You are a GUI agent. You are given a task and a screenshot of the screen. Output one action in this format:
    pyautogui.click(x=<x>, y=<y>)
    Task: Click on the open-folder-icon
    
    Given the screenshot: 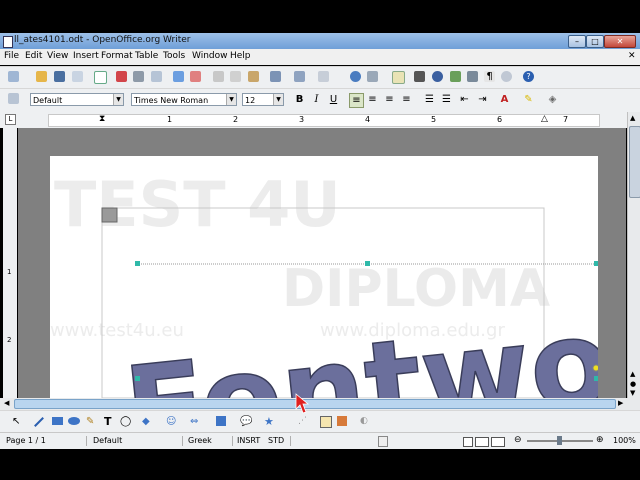 What is the action you would take?
    pyautogui.click(x=41, y=76)
    